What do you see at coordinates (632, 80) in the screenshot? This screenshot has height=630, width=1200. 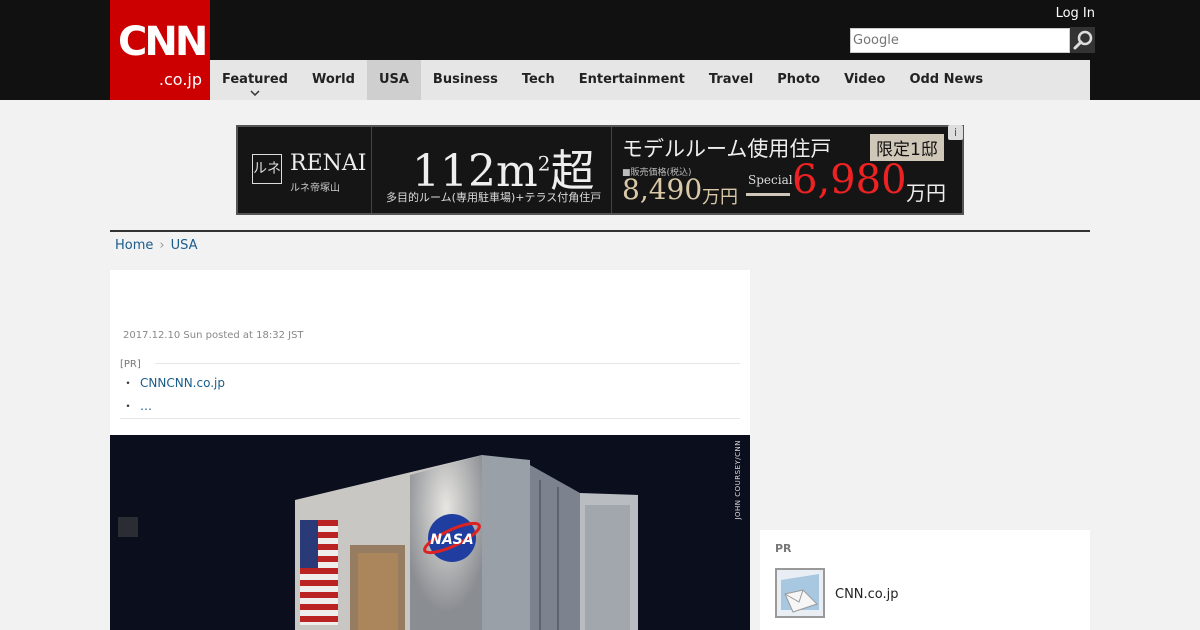 I see `nav-entertainment: Entertainment` at bounding box center [632, 80].